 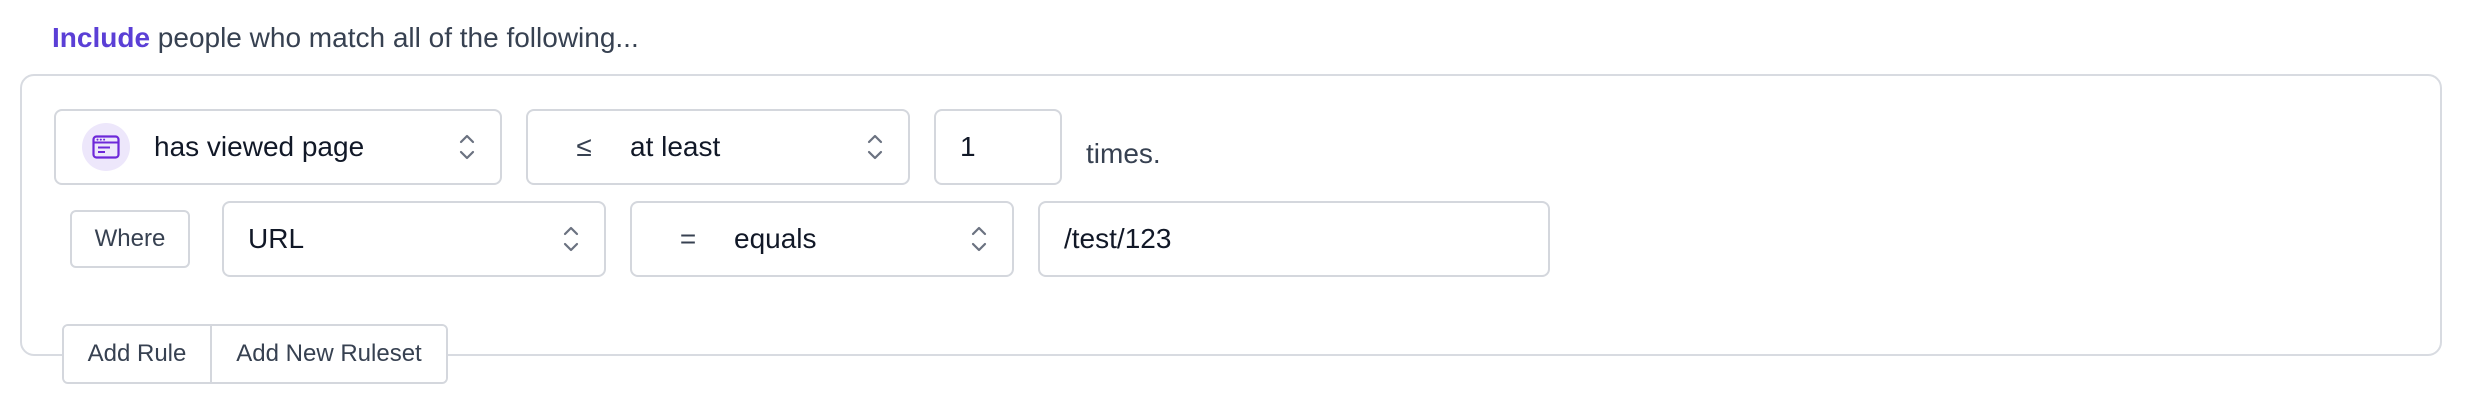 What do you see at coordinates (106, 147) in the screenshot?
I see `browser-window-icon` at bounding box center [106, 147].